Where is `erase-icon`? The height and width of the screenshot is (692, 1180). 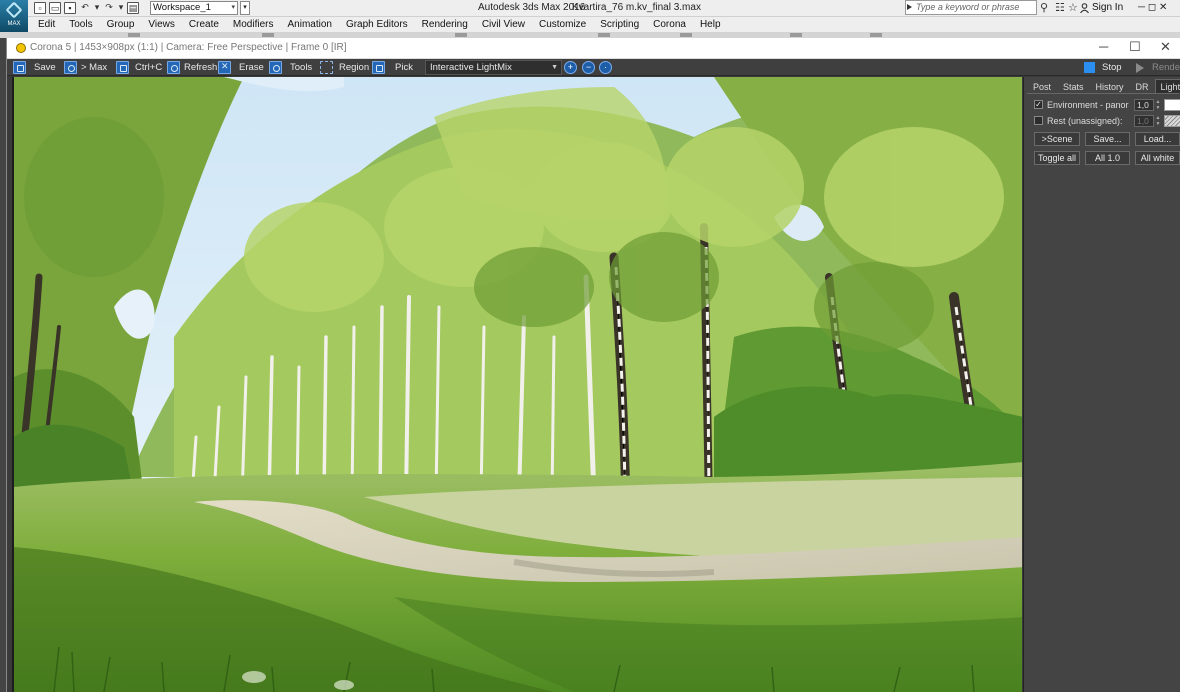 erase-icon is located at coordinates (224, 67).